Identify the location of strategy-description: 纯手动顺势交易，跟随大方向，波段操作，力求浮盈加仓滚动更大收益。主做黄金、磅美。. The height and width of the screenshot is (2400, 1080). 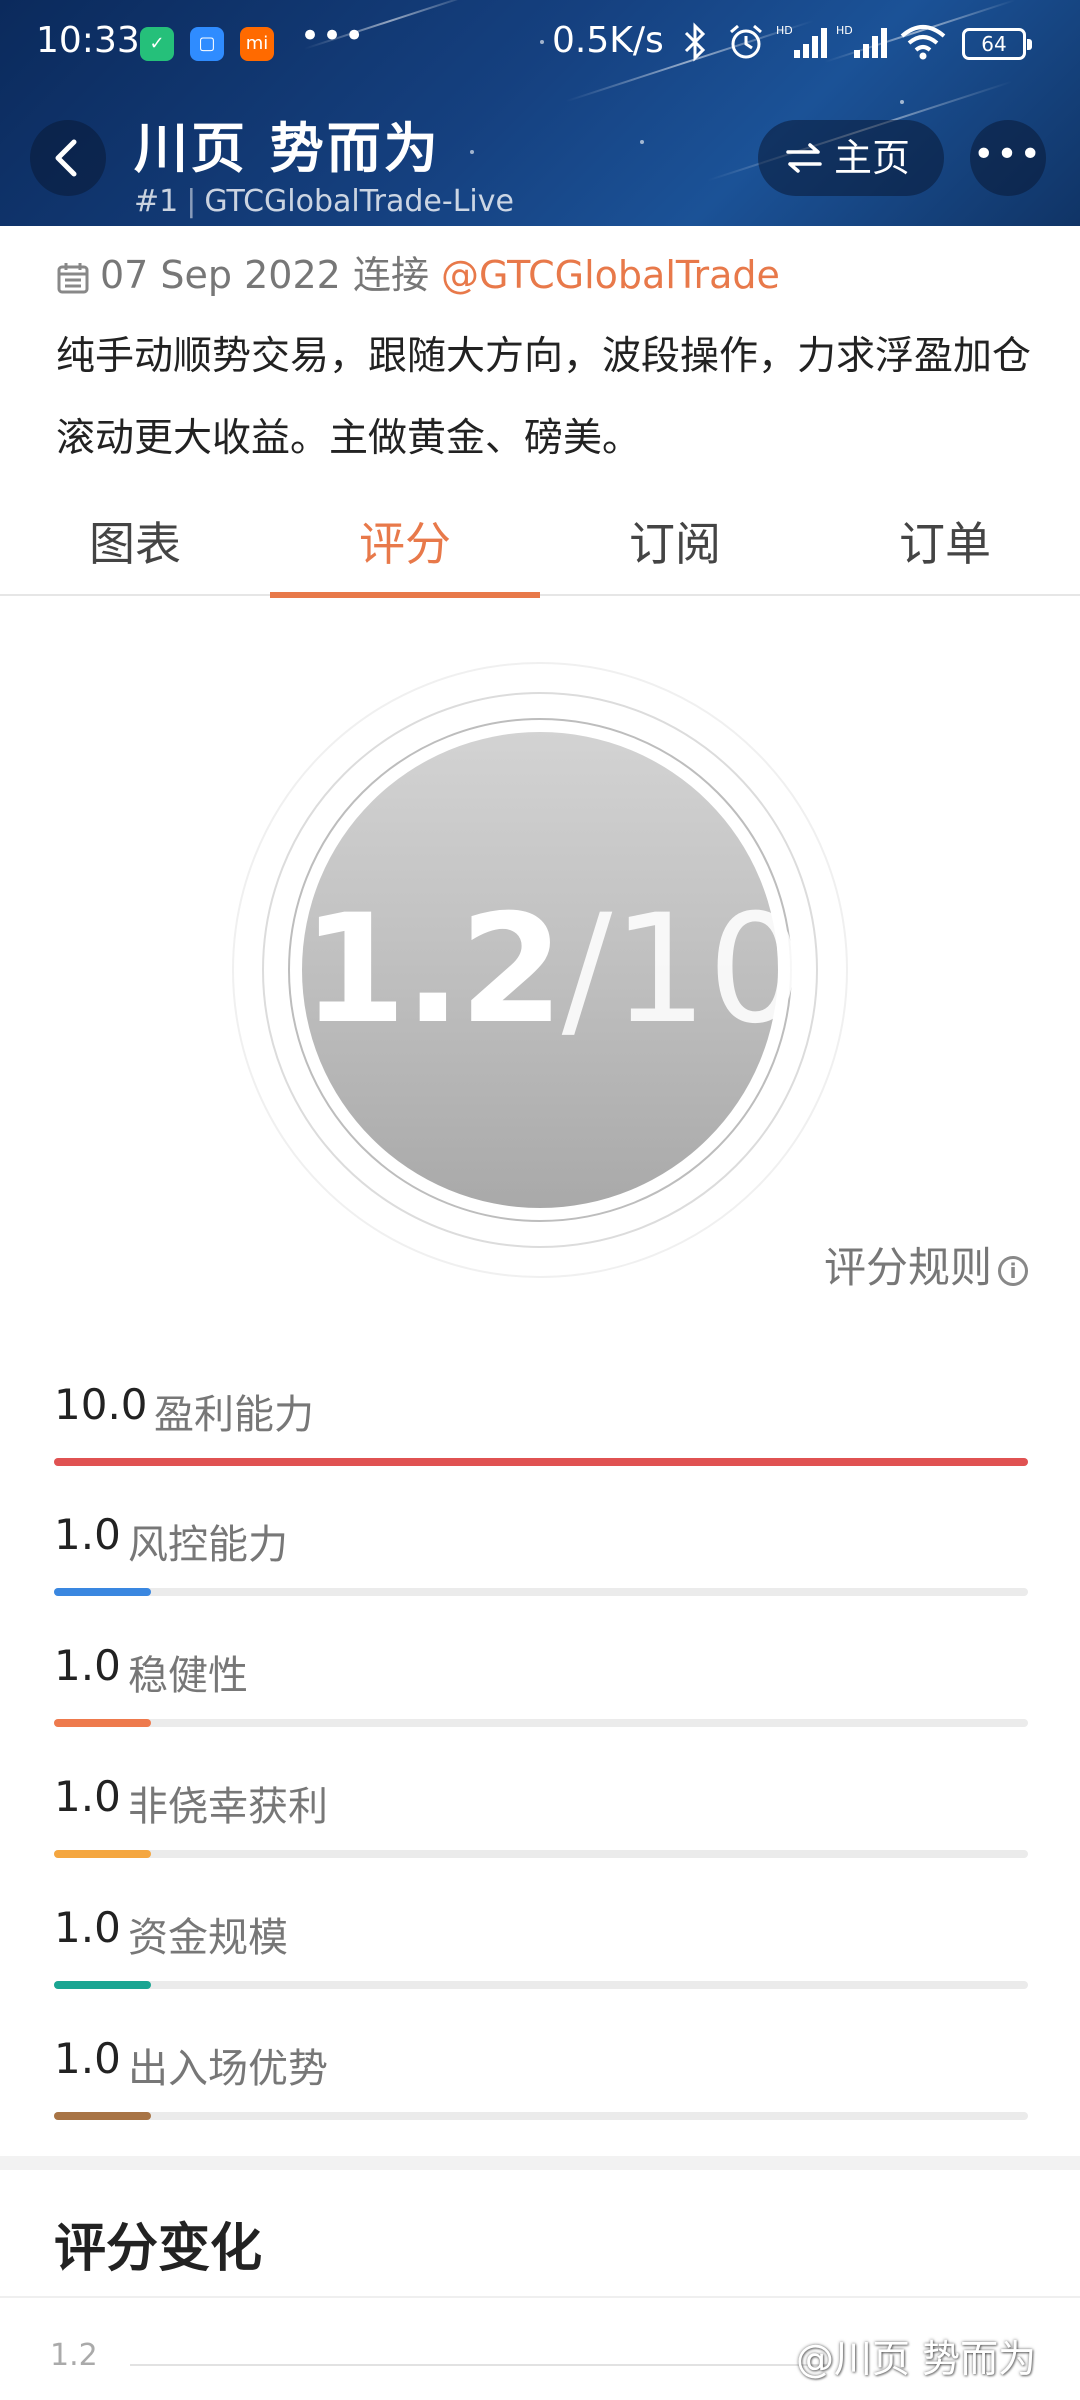
(544, 397).